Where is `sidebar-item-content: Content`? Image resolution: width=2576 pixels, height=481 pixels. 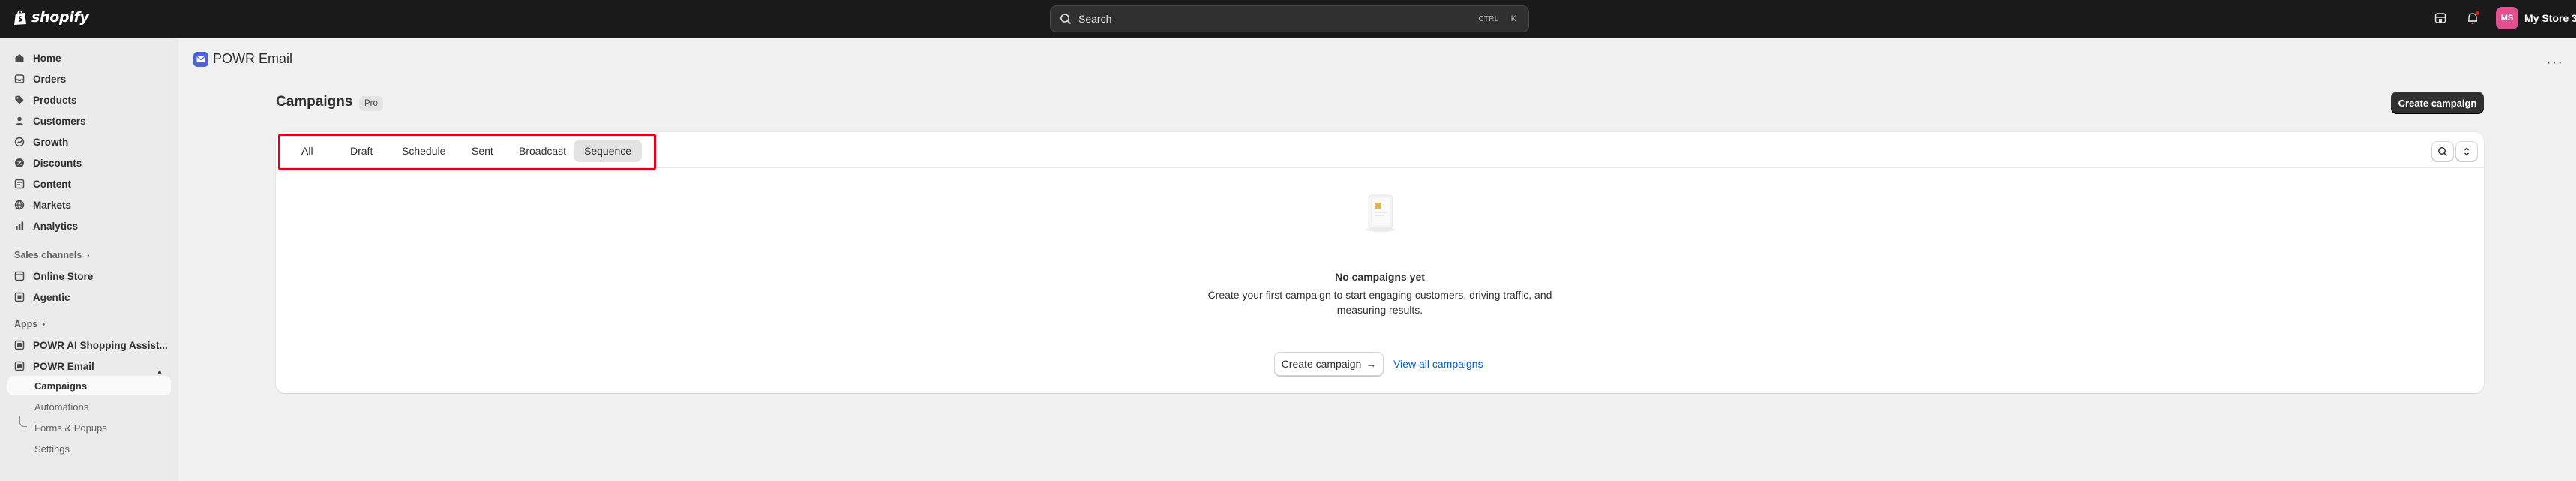 sidebar-item-content: Content is located at coordinates (89, 184).